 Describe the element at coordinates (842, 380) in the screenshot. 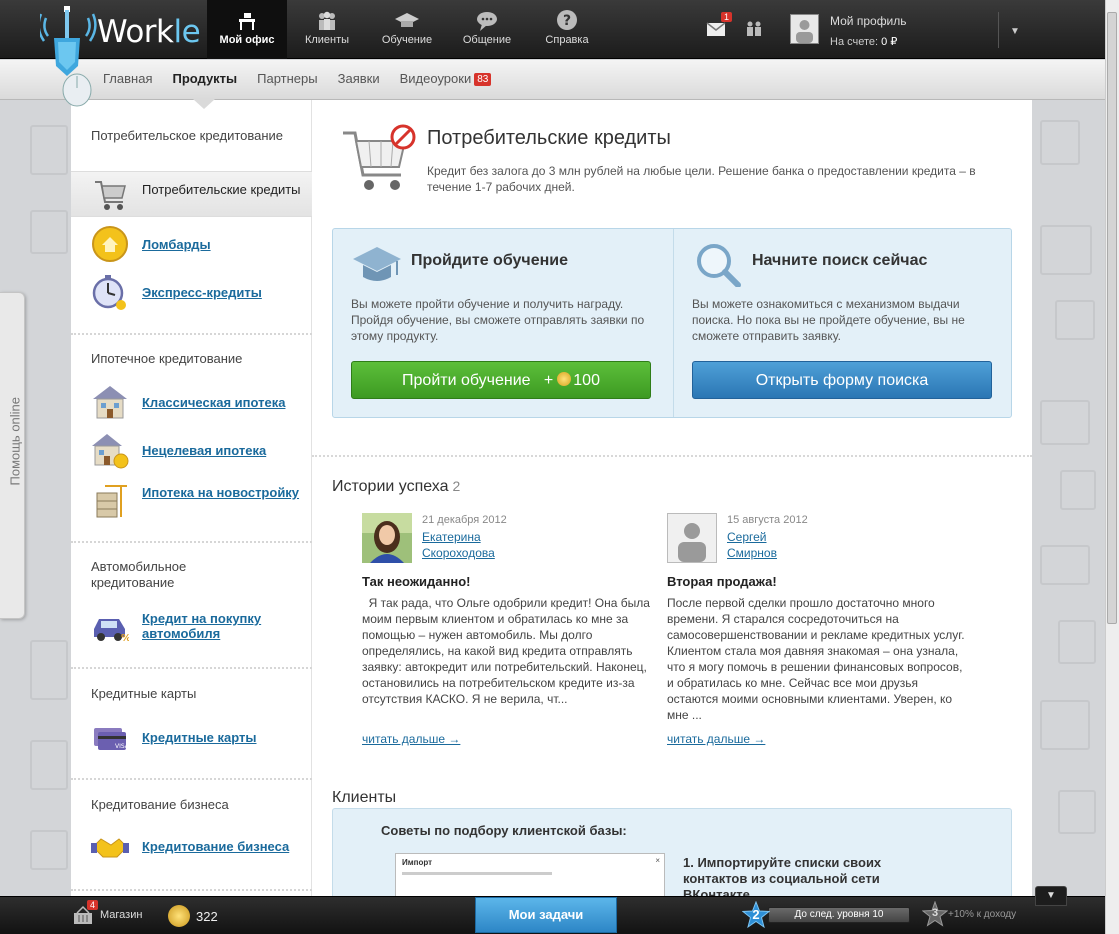

I see `open-search-form-button: Открыть форму поиска` at that location.